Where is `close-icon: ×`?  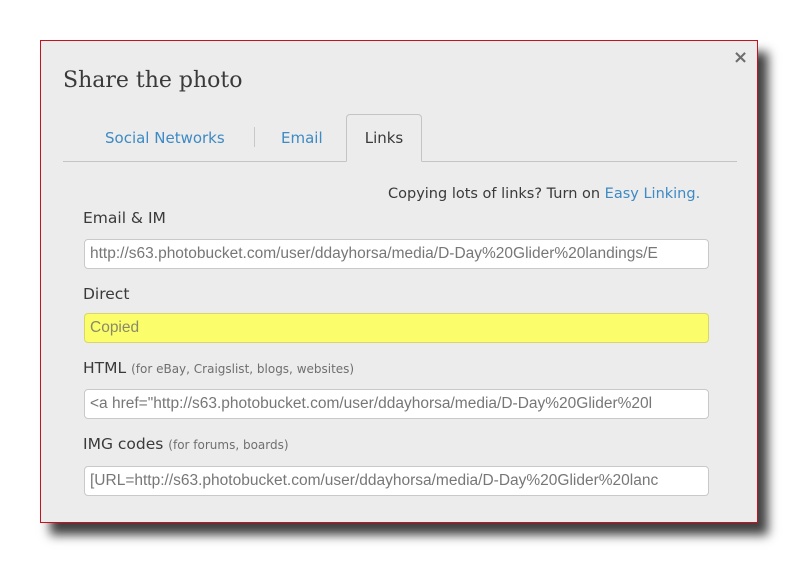 close-icon: × is located at coordinates (740, 58).